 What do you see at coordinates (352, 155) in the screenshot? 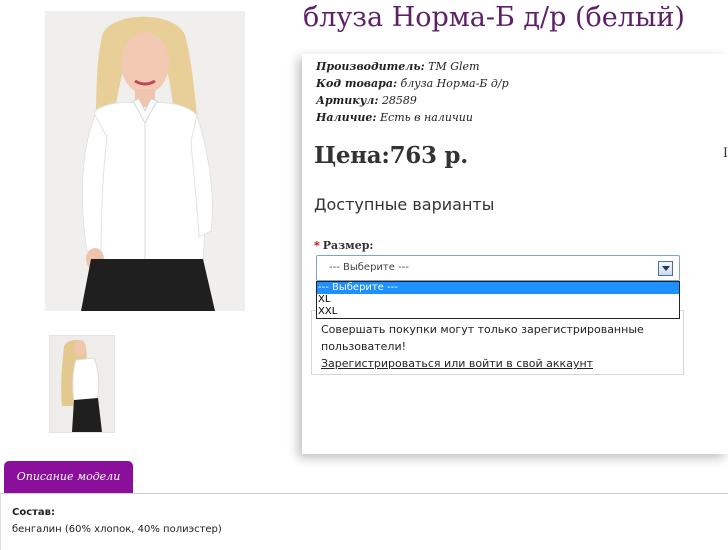
I see `price-label: Цена:` at bounding box center [352, 155].